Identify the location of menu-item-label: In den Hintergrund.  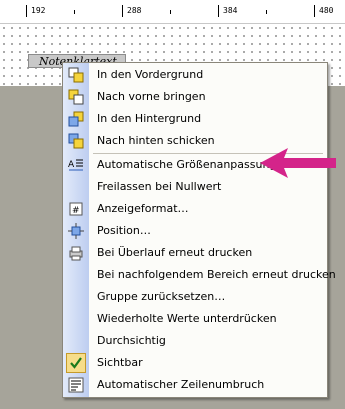
(149, 118).